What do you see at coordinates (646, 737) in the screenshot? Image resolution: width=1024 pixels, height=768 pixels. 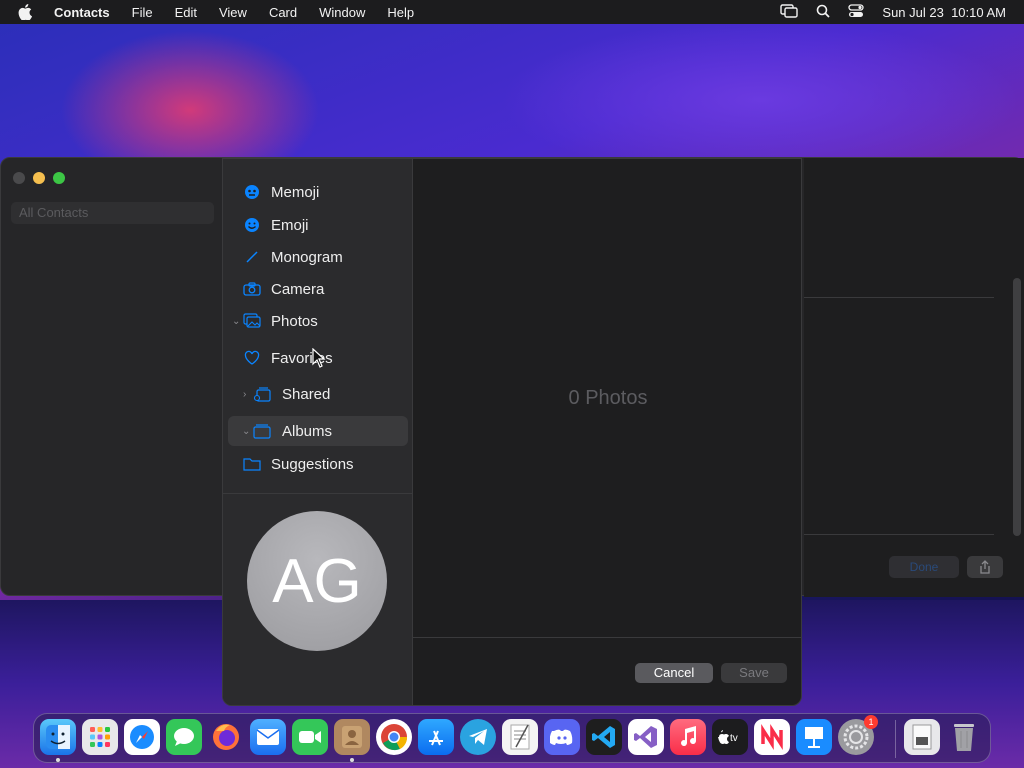 I see `visual-studio-icon` at bounding box center [646, 737].